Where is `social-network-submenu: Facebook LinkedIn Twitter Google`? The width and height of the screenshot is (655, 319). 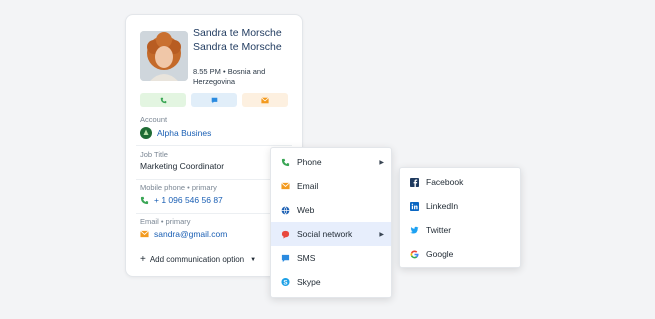 social-network-submenu: Facebook LinkedIn Twitter Google is located at coordinates (460, 217).